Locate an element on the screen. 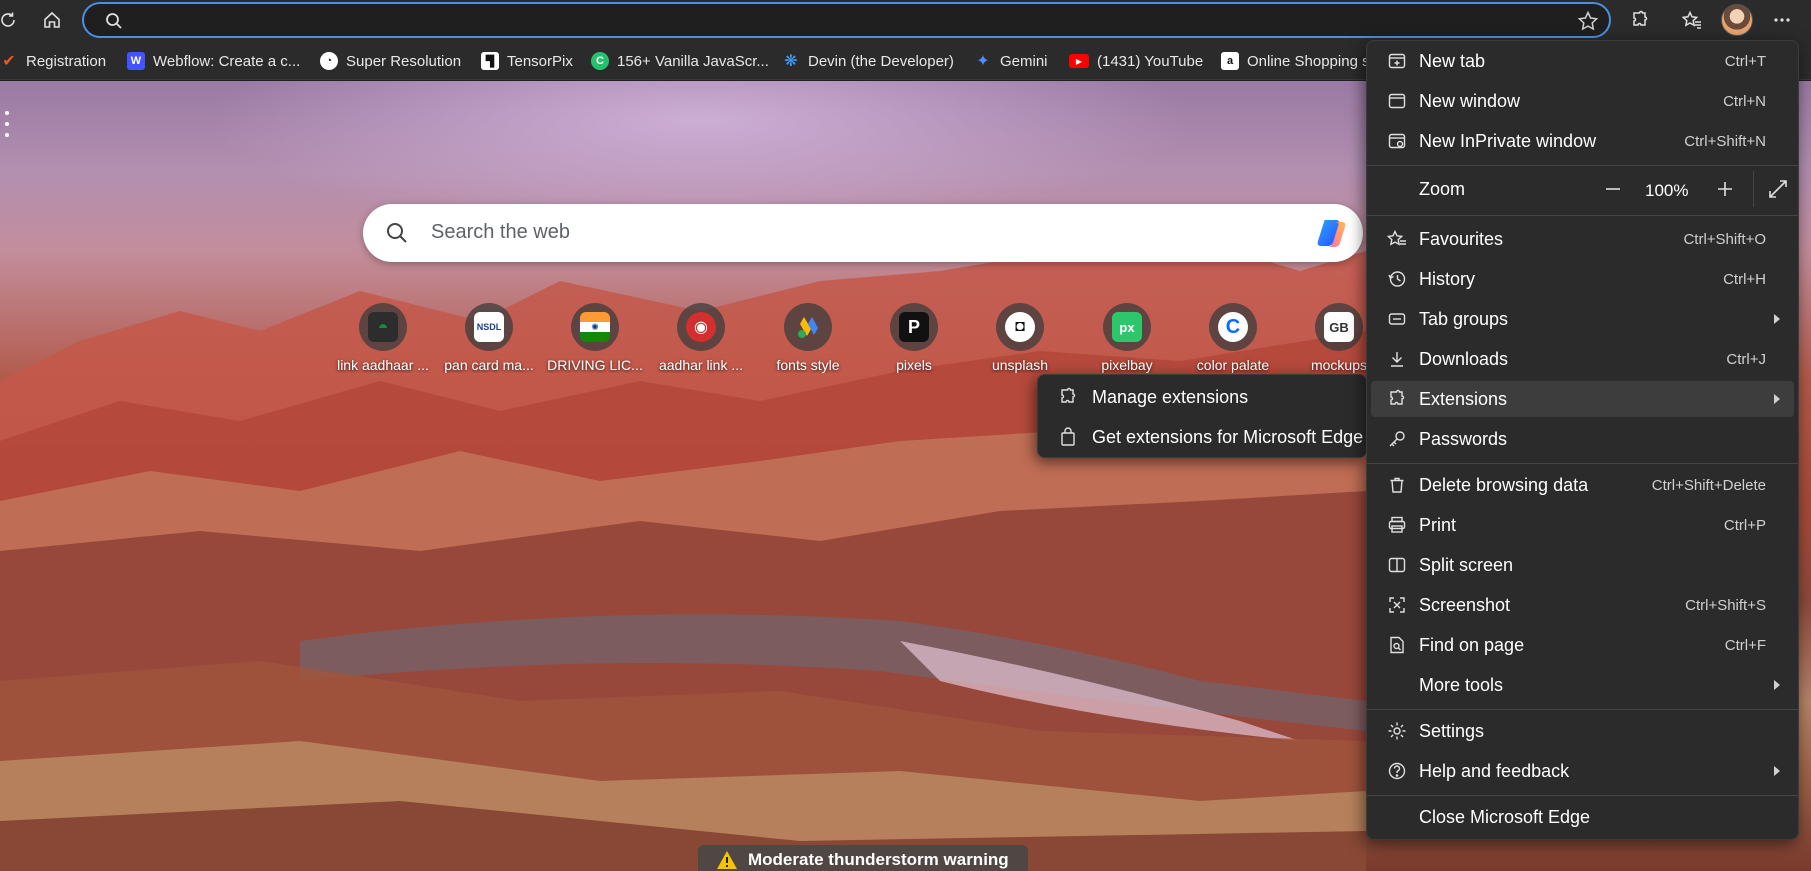  quick-link-fonts-style: fonts style is located at coordinates (808, 338).